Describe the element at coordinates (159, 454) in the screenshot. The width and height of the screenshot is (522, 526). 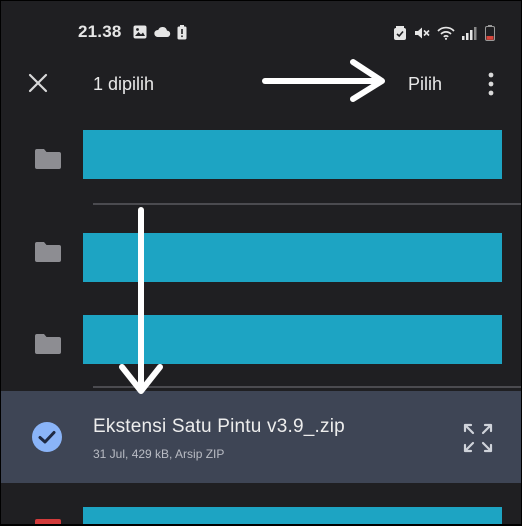
I see `file-meta: 31 Jul, 429 kB, Arsip ZIP` at that location.